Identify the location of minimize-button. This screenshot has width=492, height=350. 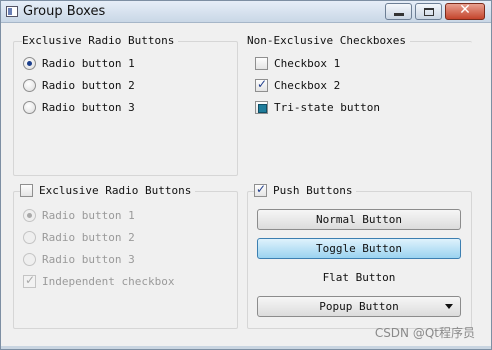
(398, 11).